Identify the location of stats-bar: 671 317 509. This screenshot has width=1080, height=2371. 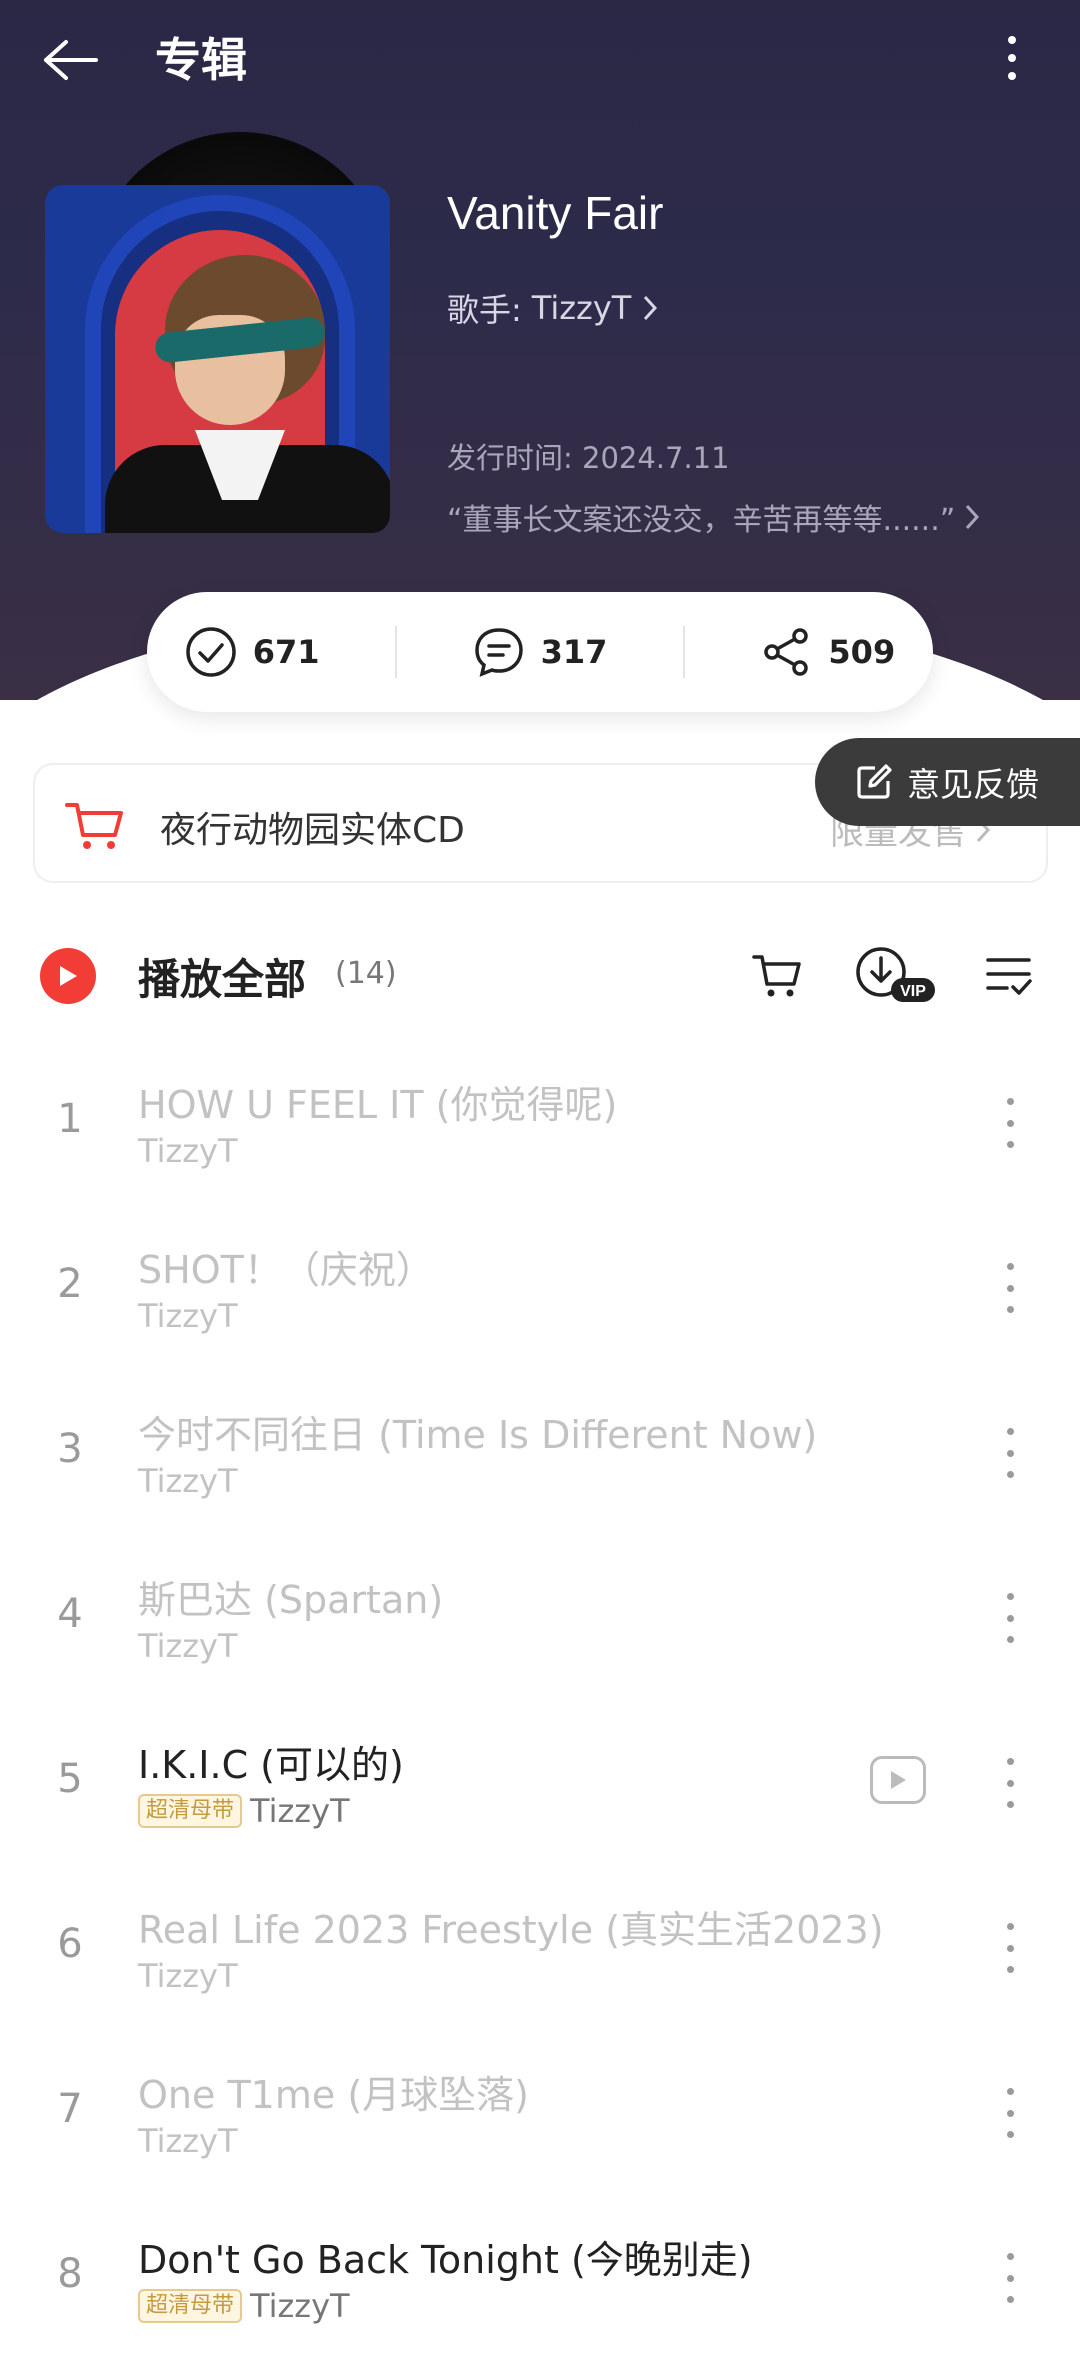
(540, 652).